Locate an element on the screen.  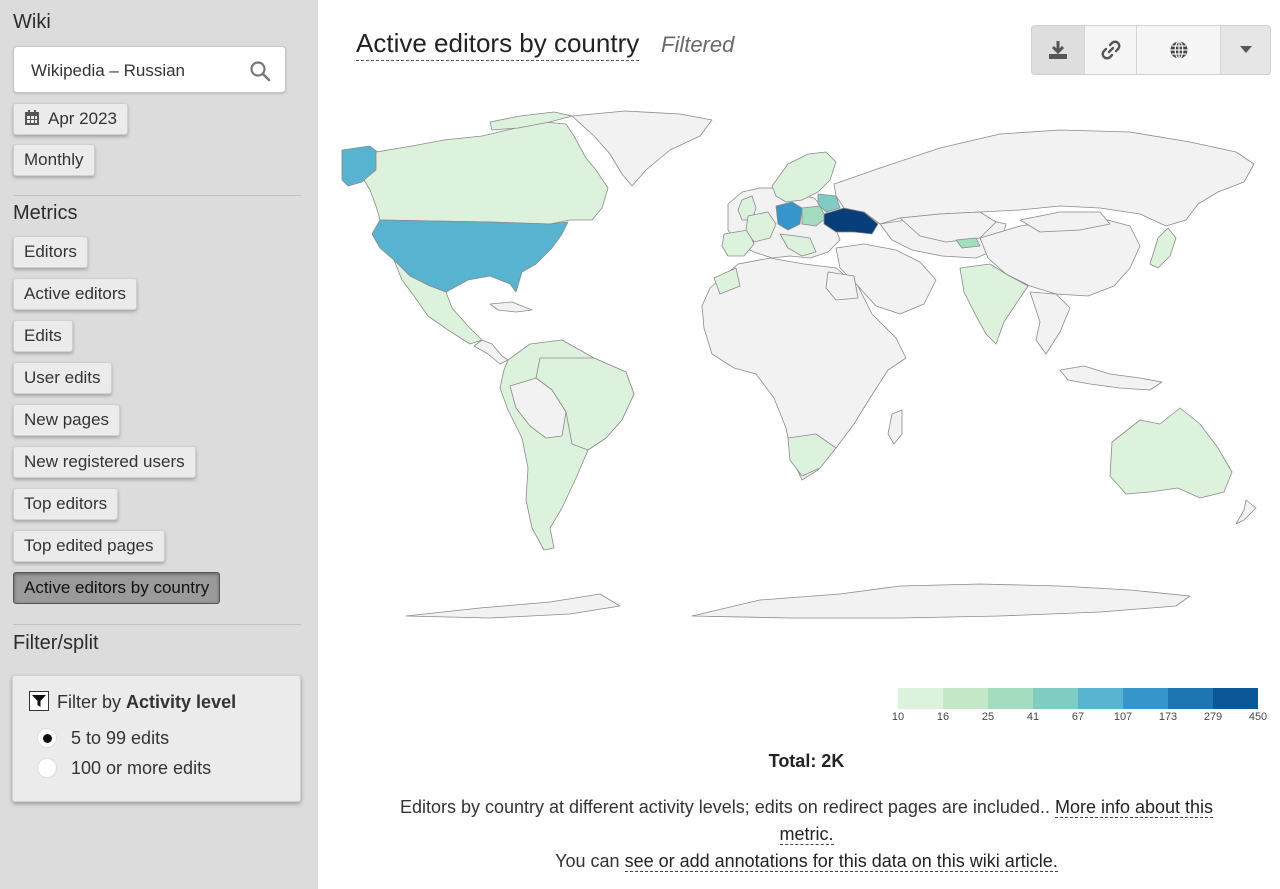
region-caribbean is located at coordinates (511, 307).